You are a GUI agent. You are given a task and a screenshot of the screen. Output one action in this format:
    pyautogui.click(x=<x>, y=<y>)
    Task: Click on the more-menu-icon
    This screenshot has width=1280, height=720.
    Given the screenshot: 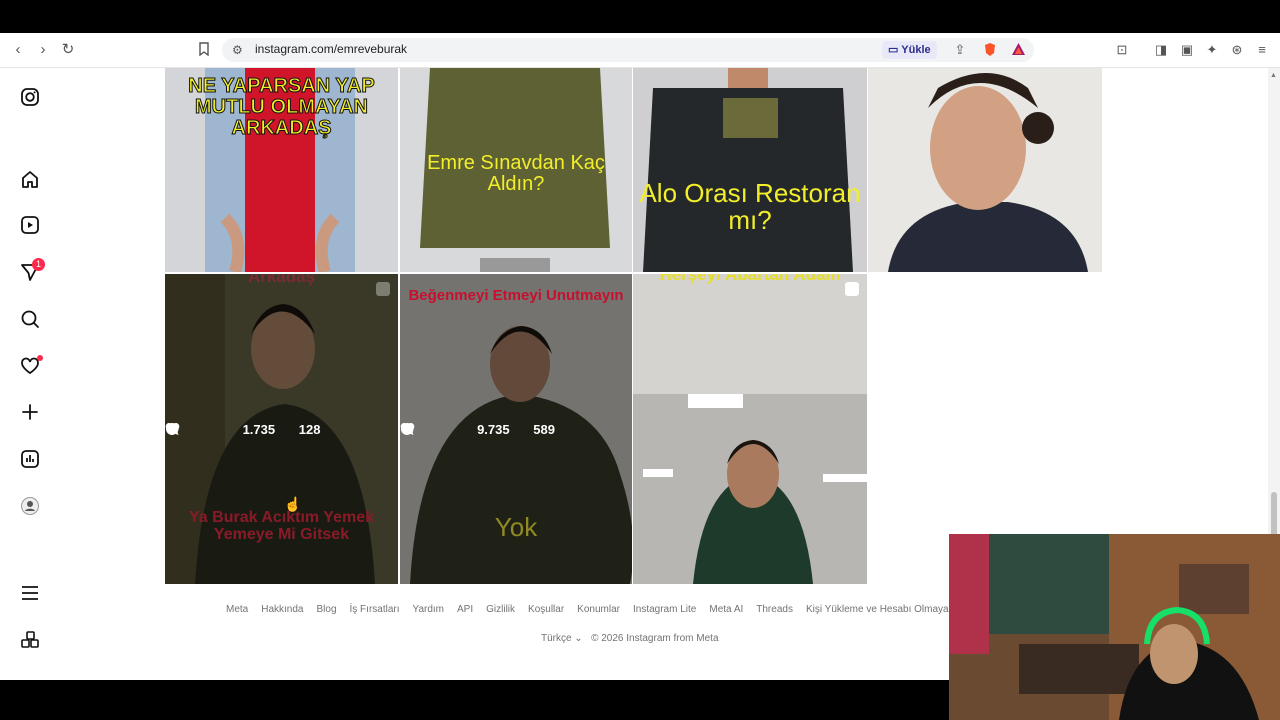 What is the action you would take?
    pyautogui.click(x=30, y=593)
    